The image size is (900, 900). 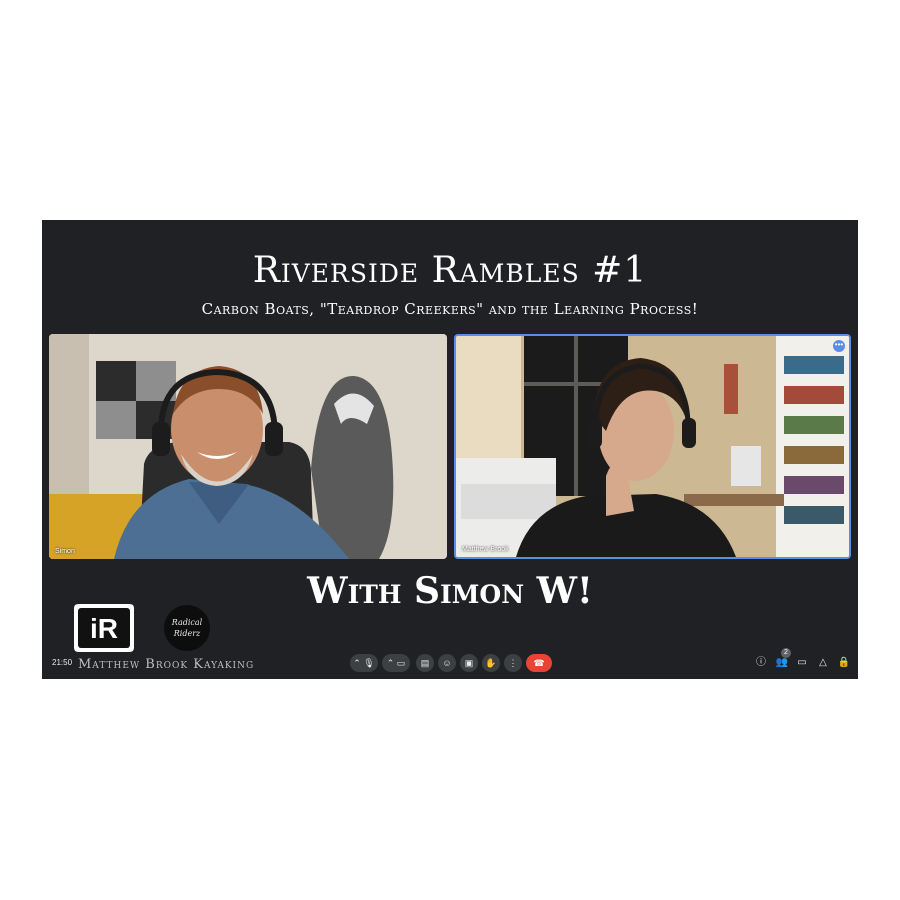 What do you see at coordinates (782, 663) in the screenshot?
I see `people-icon: 👥` at bounding box center [782, 663].